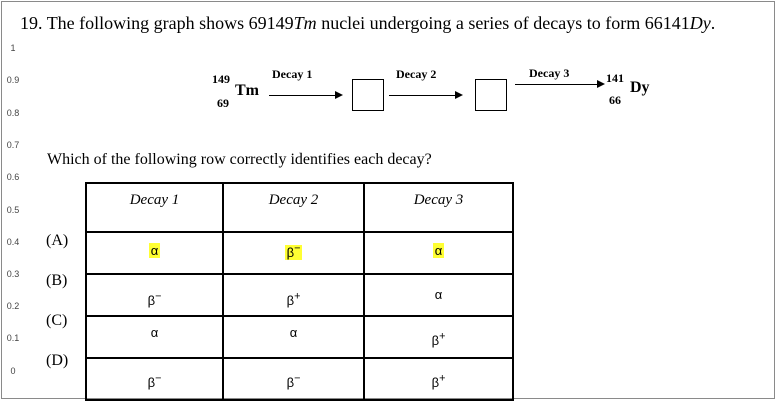 This screenshot has height=402, width=778. Describe the element at coordinates (601, 84) in the screenshot. I see `decay-3-arrowhead` at that location.